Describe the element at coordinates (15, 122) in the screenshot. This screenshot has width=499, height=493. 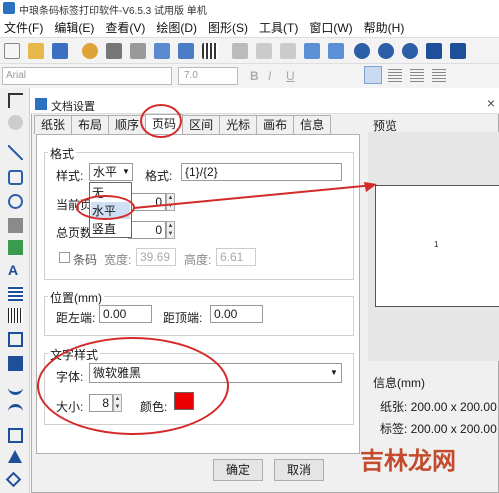
I see `pan-hand-icon` at that location.